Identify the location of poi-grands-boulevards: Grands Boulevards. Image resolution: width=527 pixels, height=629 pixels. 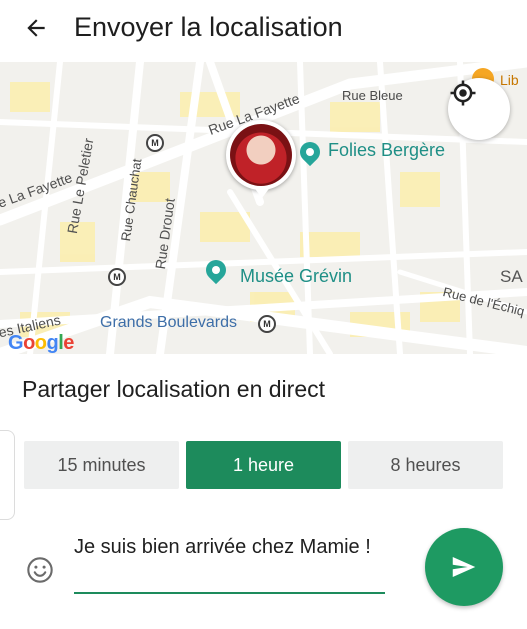
(168, 323).